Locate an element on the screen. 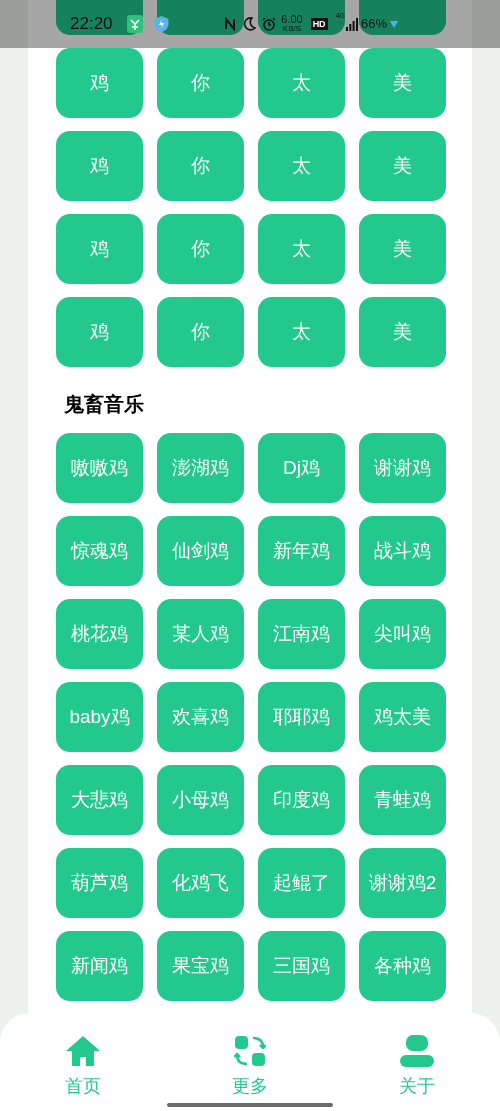 This screenshot has height=1111, width=500. speed-value: 6.00 is located at coordinates (292, 19).